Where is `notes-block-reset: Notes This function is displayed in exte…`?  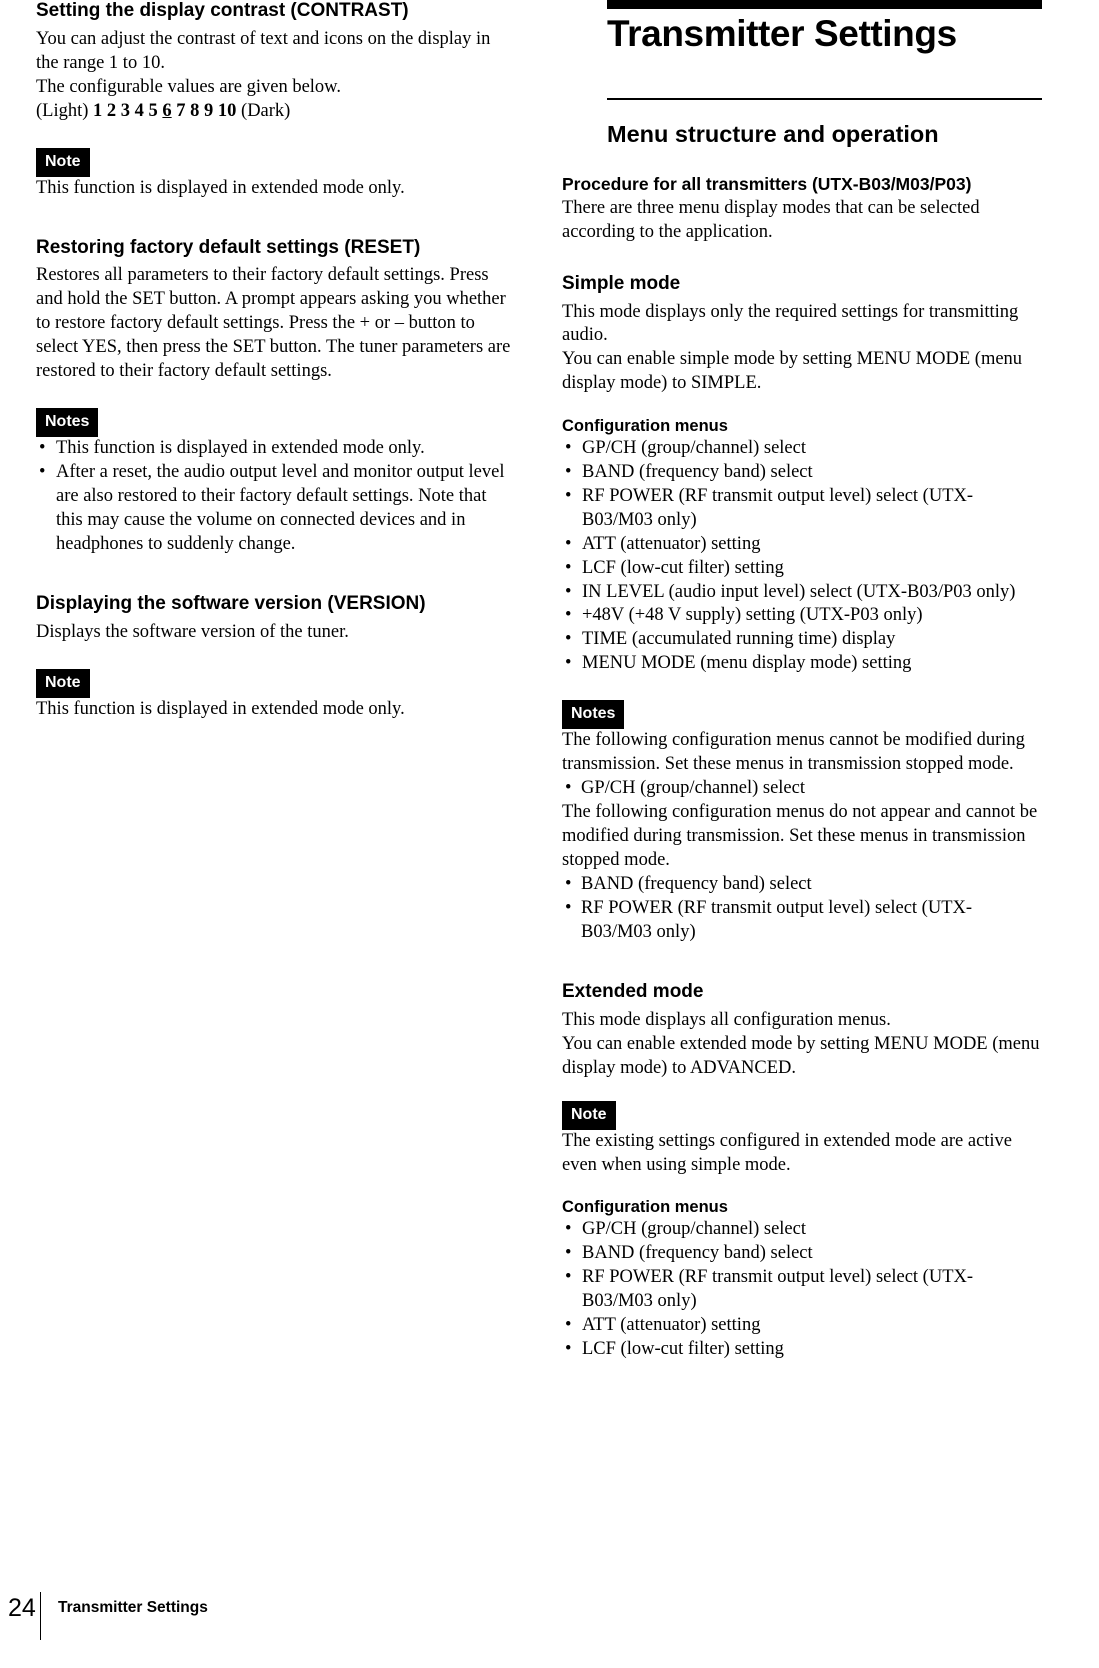 notes-block-reset: Notes This function is displayed in exte… is located at coordinates (276, 482).